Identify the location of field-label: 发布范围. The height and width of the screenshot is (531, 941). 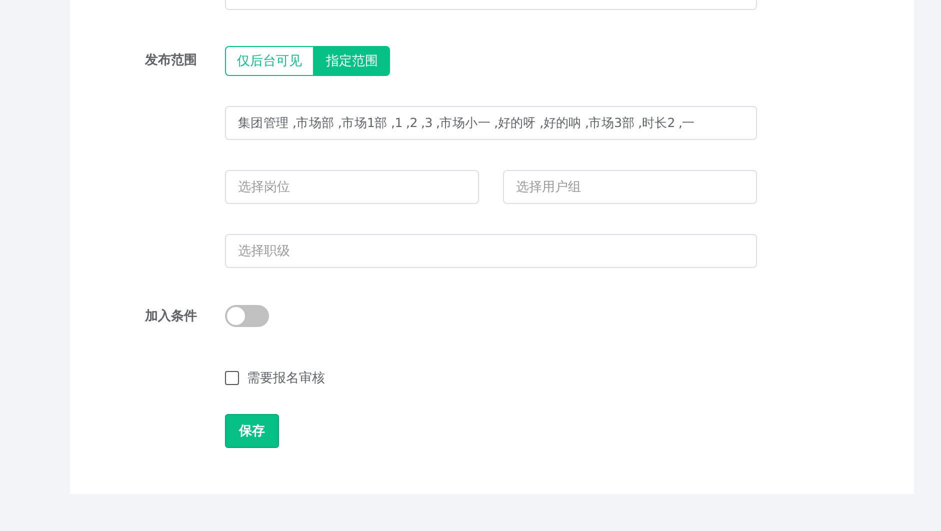
(171, 60).